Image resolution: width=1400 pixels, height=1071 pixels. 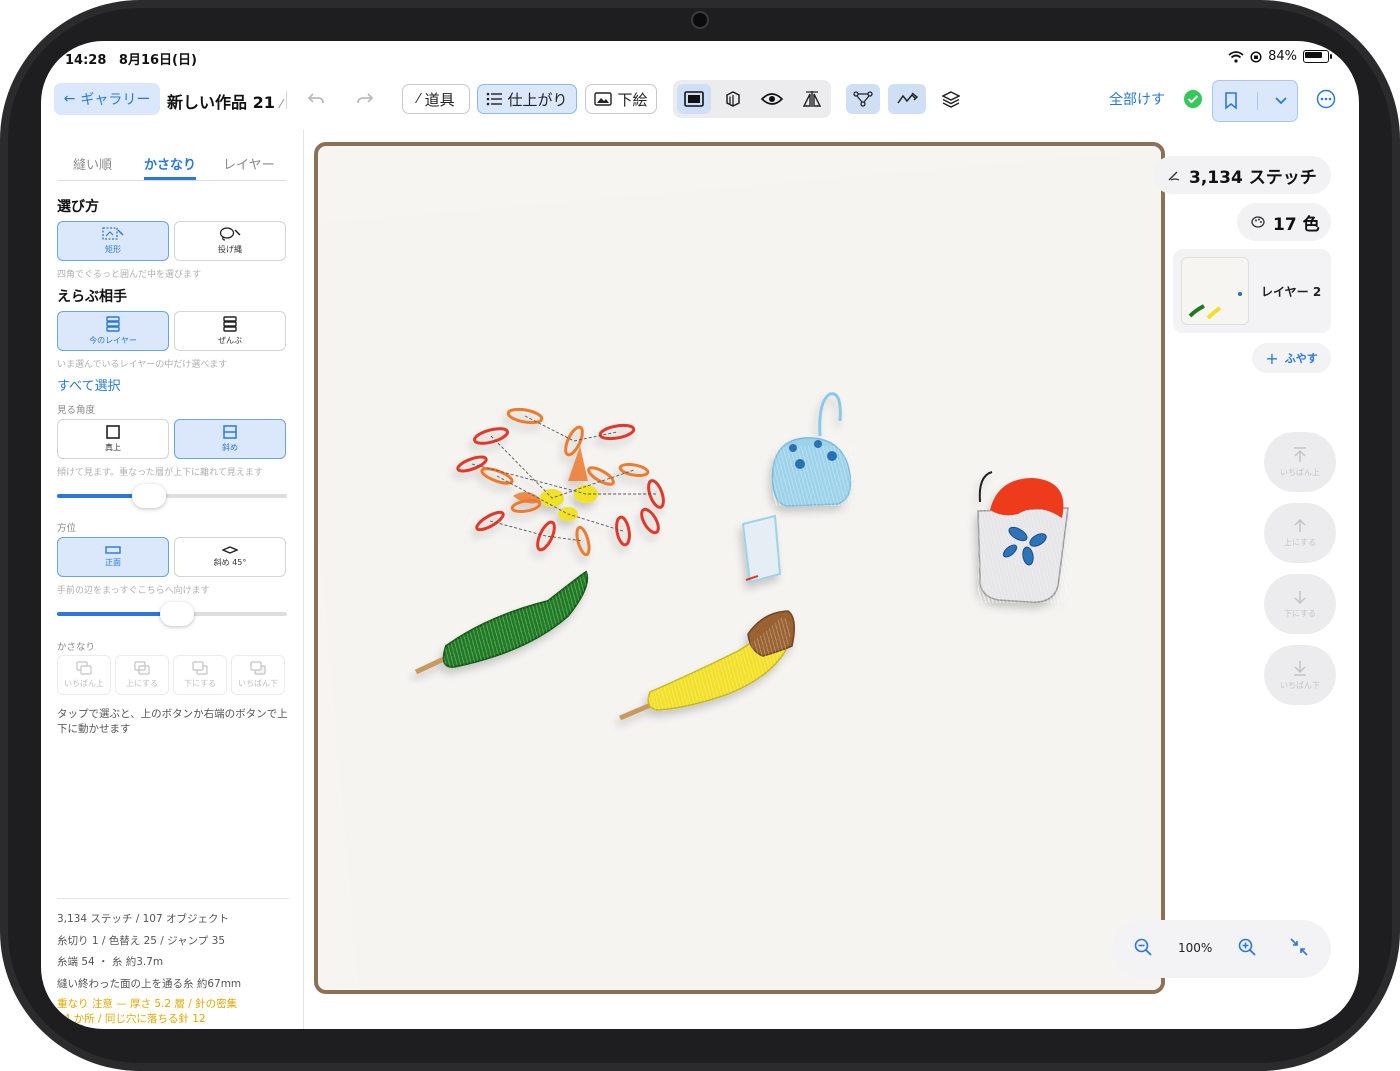 I want to click on zoom-level: 100%, so click(x=1195, y=948).